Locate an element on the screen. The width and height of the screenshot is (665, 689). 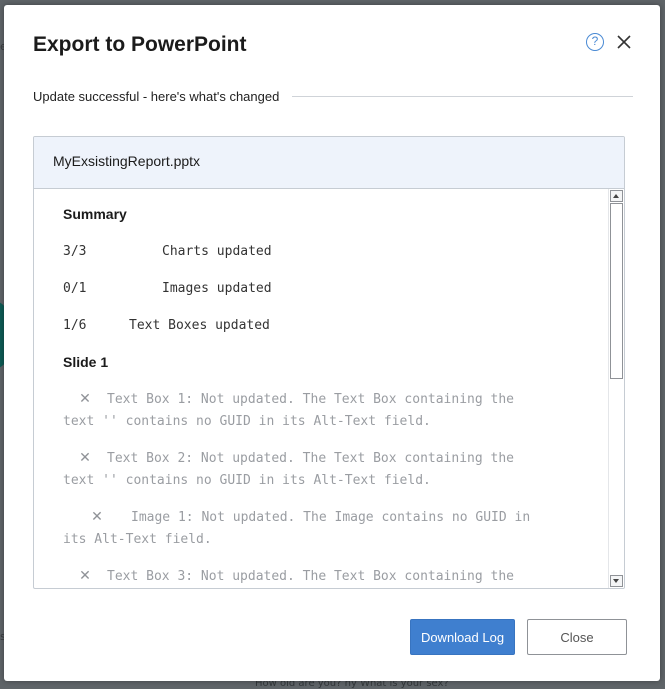
scroll-down-button is located at coordinates (616, 581).